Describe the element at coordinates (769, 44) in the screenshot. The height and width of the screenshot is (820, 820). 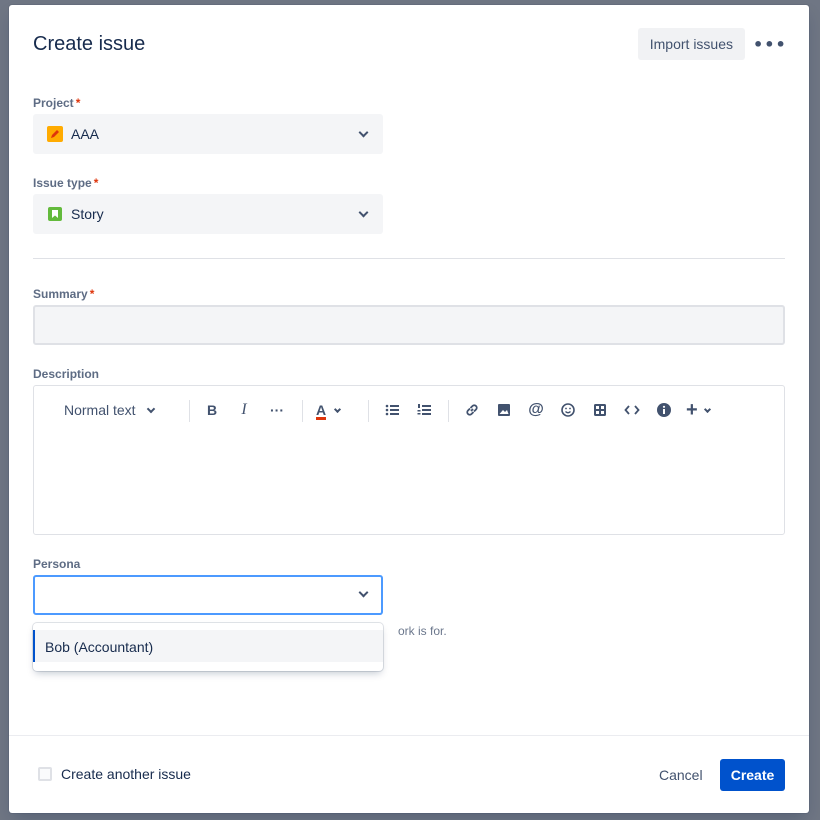
I see `more-options-icon: •••` at that location.